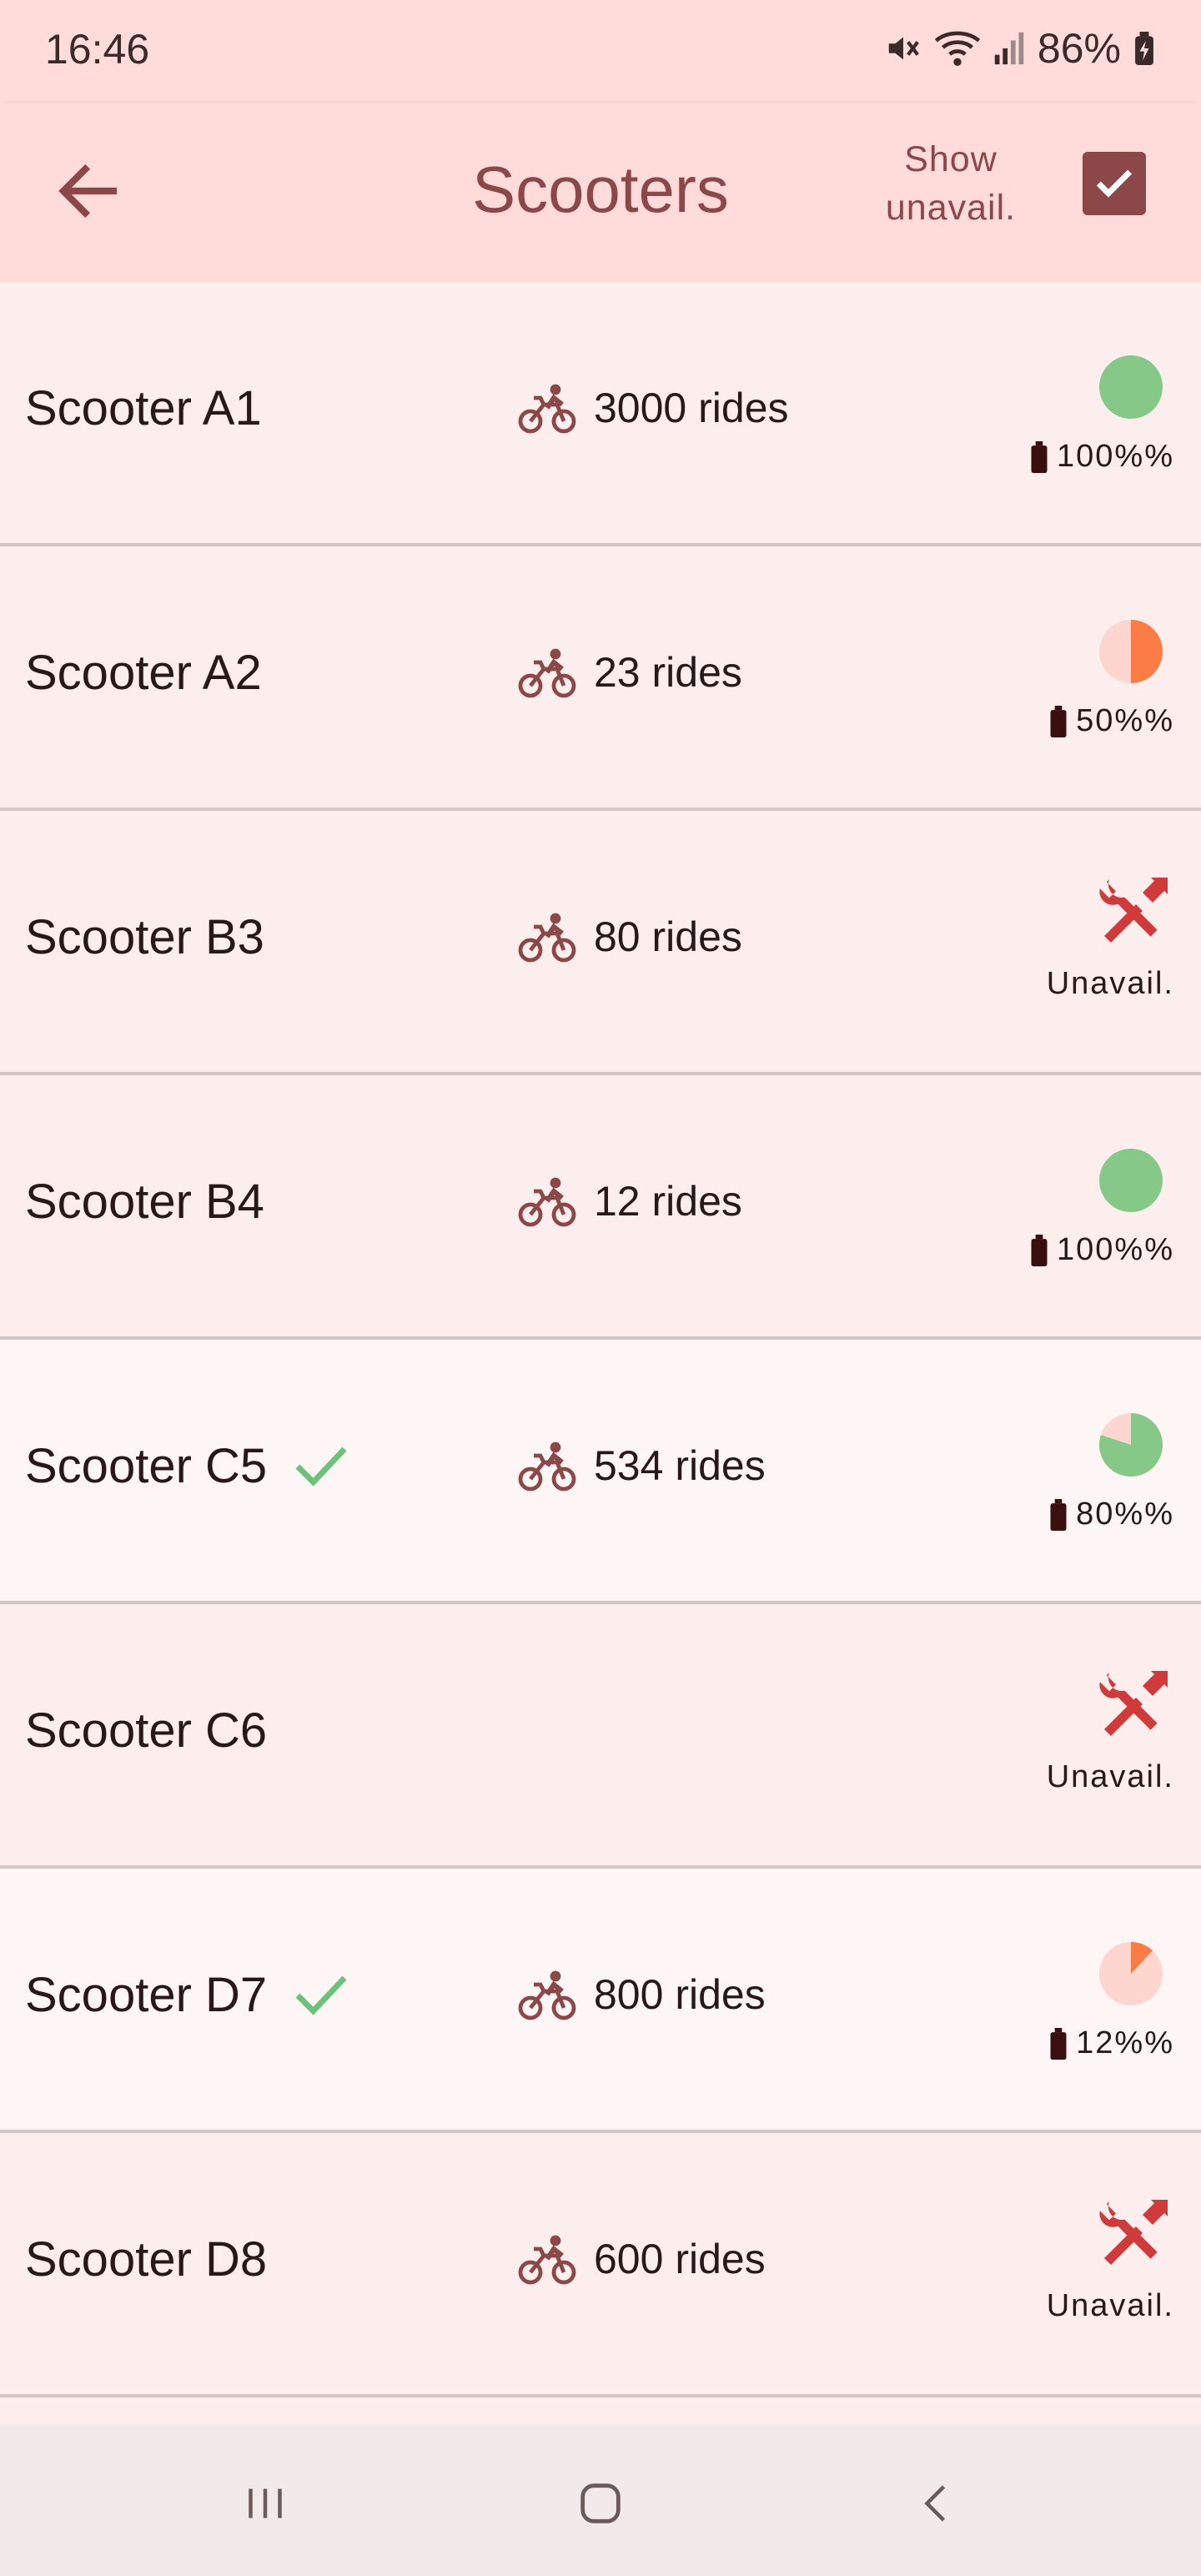  I want to click on scooter-name: Scooter B4, so click(145, 1202).